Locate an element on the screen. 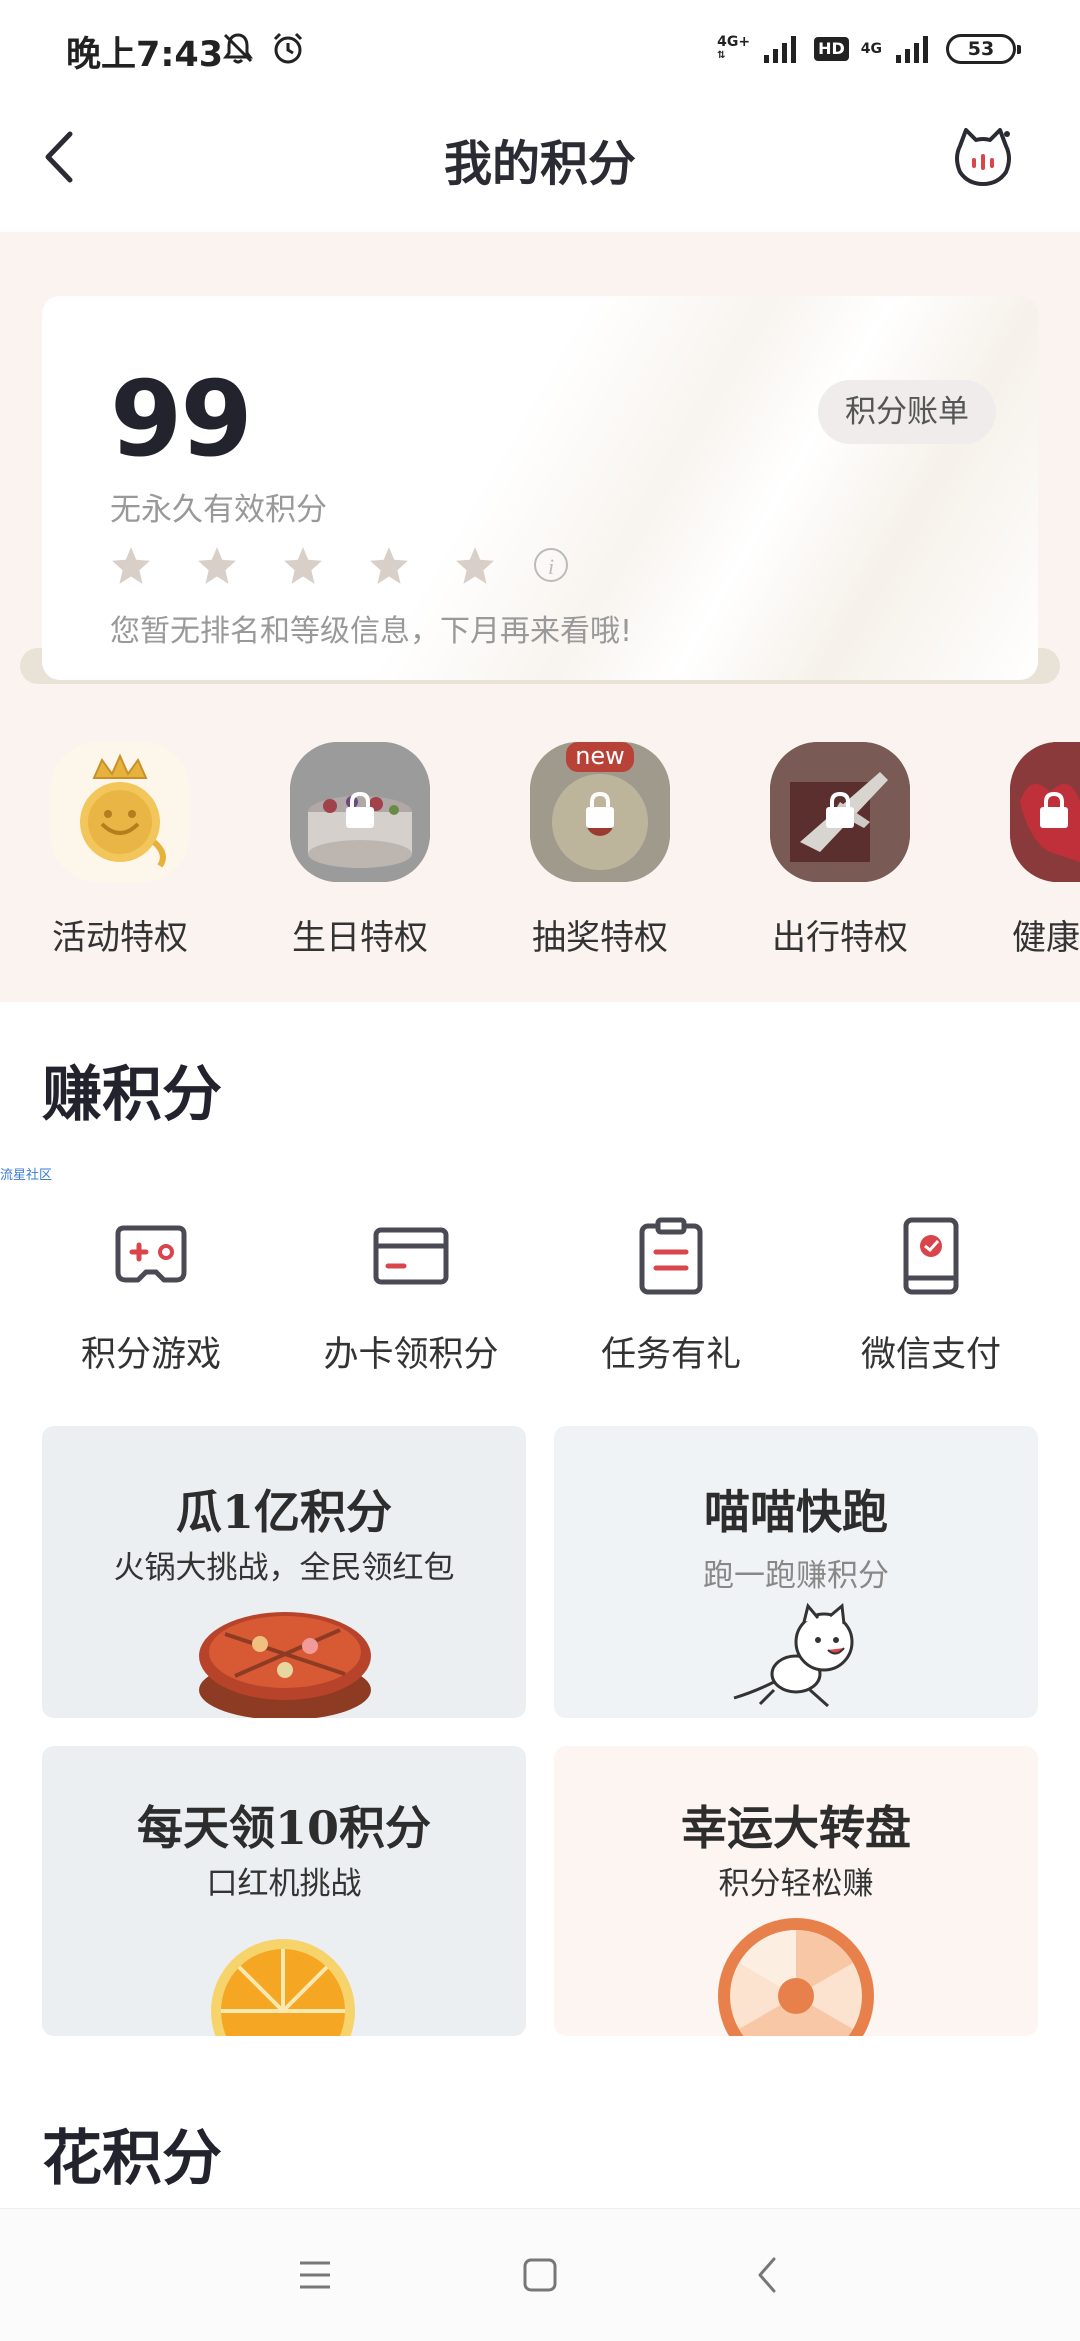 The image size is (1080, 2341). new-badge: new is located at coordinates (600, 756).